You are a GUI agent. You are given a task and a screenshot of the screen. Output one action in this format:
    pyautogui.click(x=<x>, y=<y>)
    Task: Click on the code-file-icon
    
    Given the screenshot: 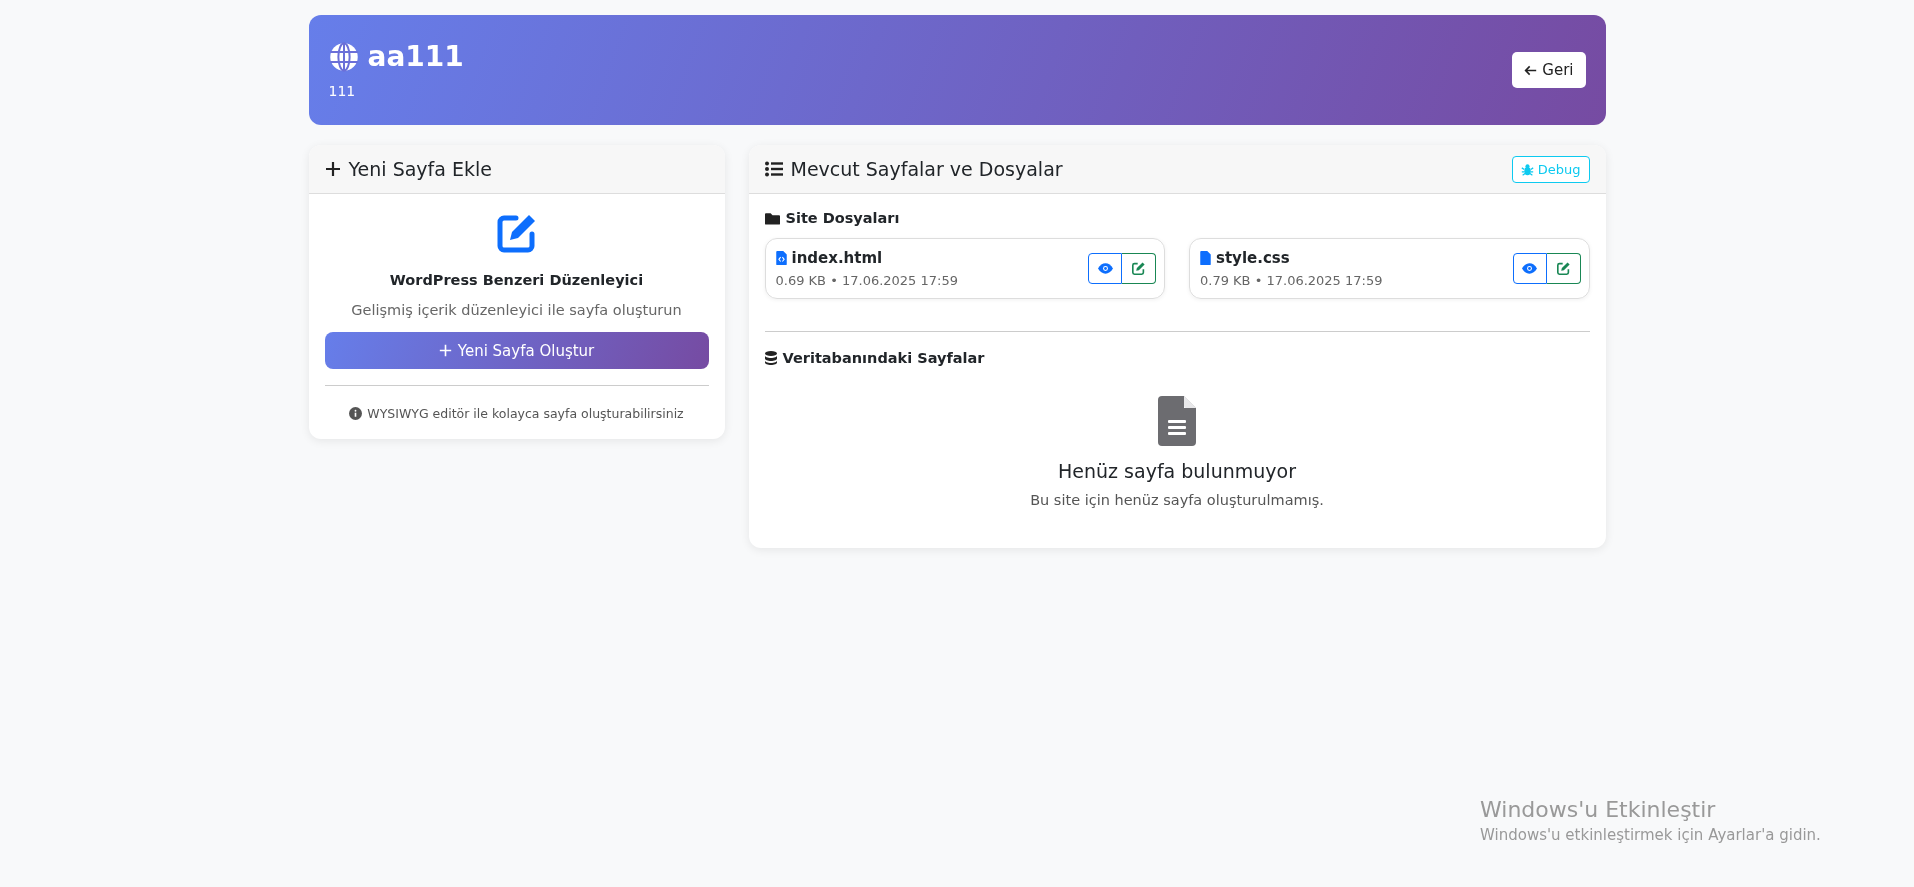 What is the action you would take?
    pyautogui.click(x=781, y=258)
    